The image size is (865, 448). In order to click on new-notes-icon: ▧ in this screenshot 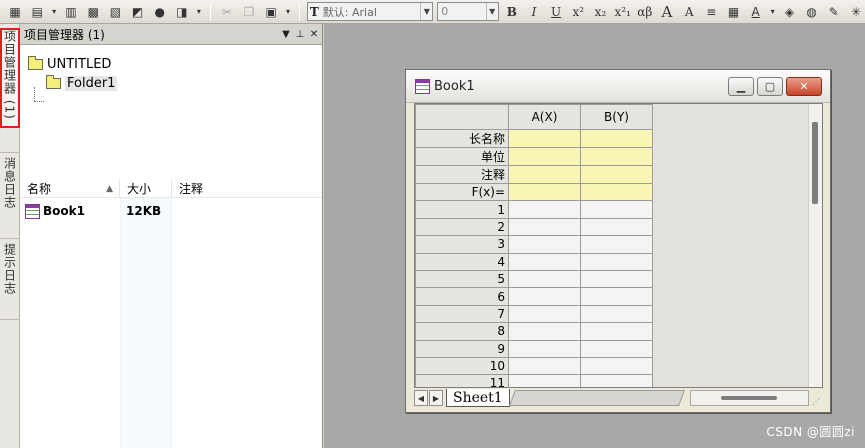, I will do `click(115, 12)`.